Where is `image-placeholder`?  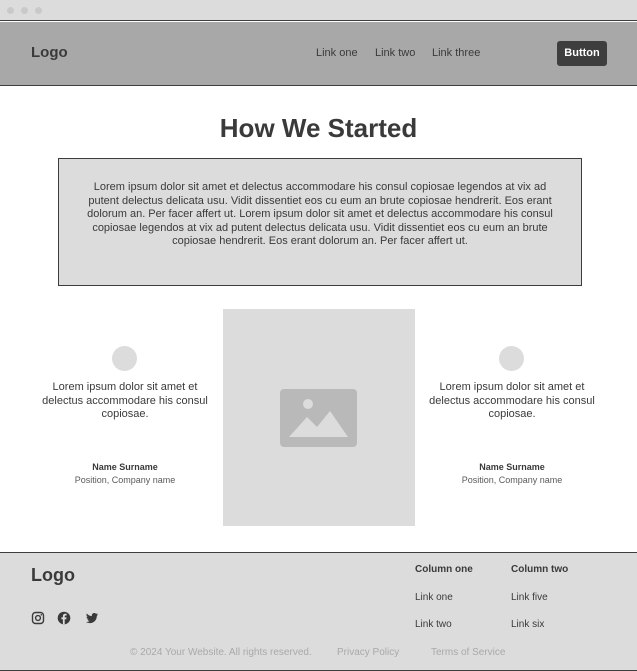
image-placeholder is located at coordinates (319, 417).